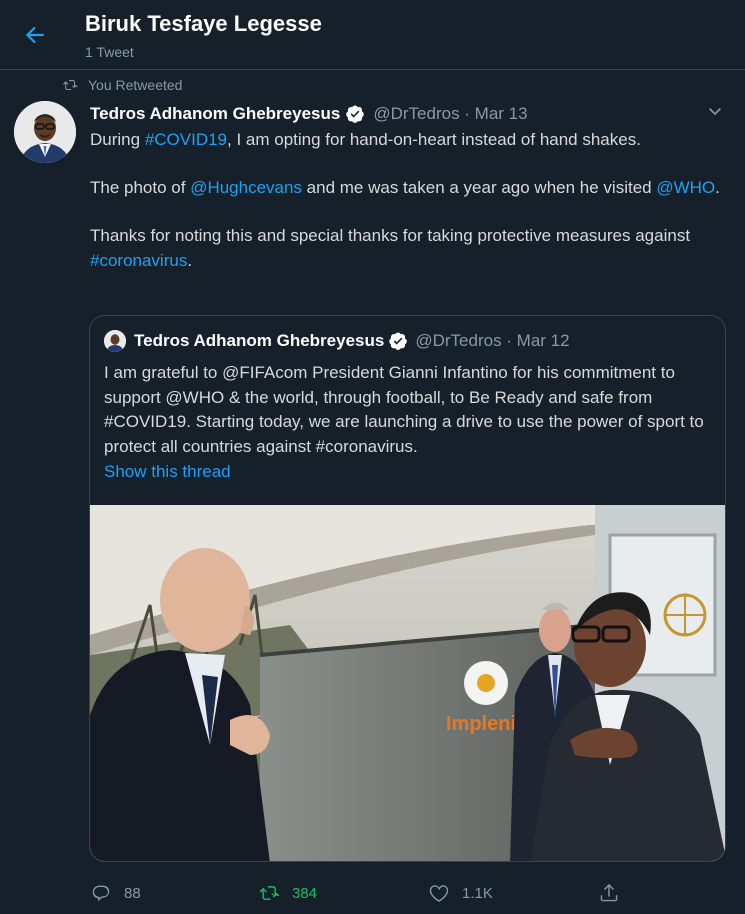  Describe the element at coordinates (35, 35) in the screenshot. I see `back-arrow-icon` at that location.